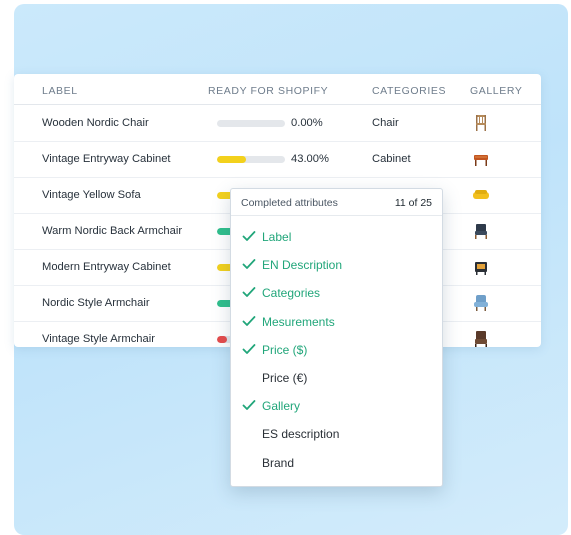 This screenshot has width=571, height=535. I want to click on attribute-item: Mesurements, so click(336, 321).